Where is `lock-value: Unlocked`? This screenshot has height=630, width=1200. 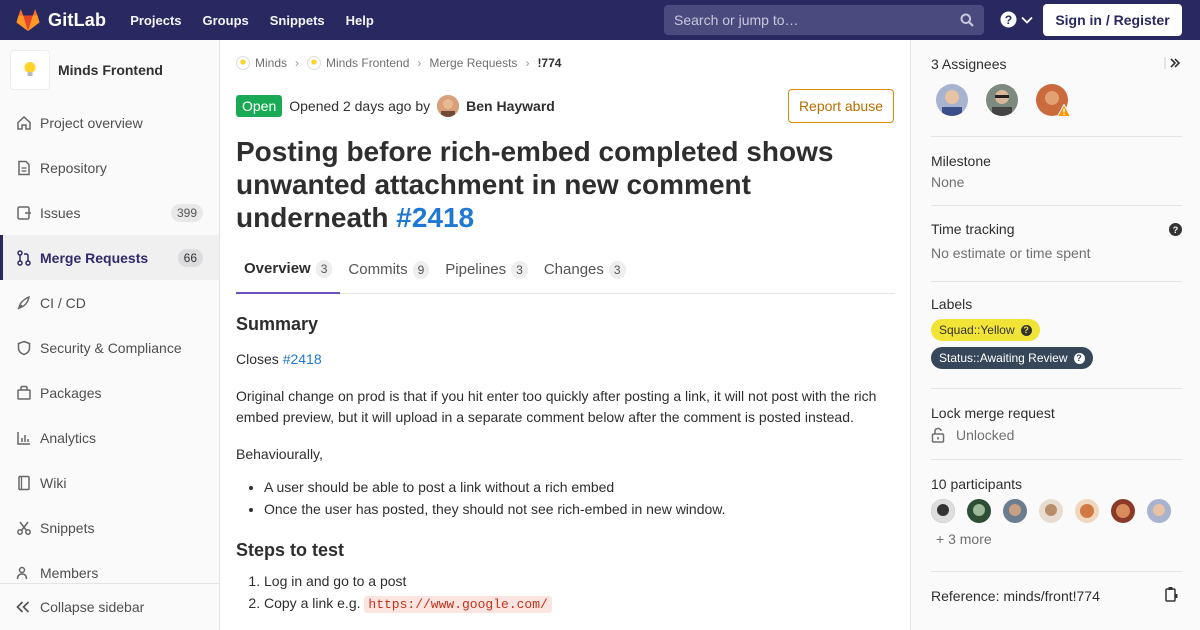
lock-value: Unlocked is located at coordinates (985, 435).